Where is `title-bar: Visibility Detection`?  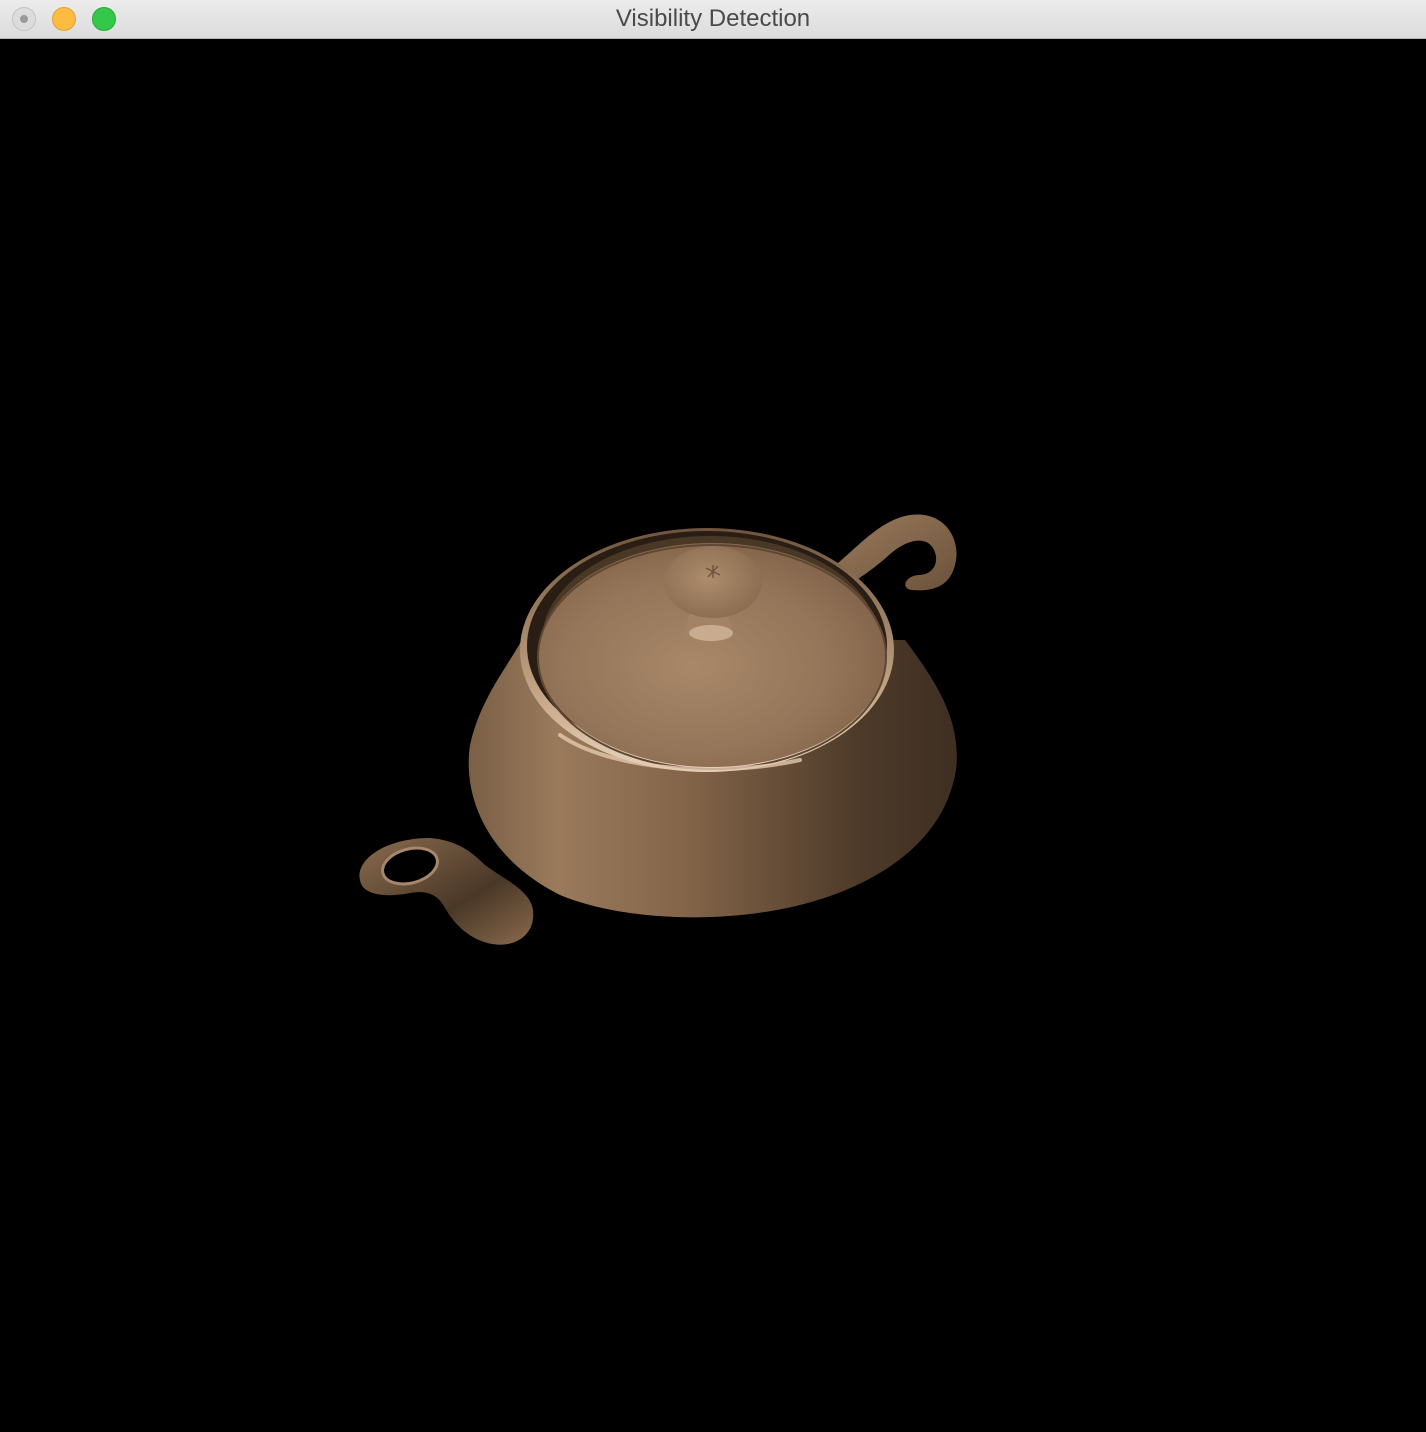
title-bar: Visibility Detection is located at coordinates (713, 19).